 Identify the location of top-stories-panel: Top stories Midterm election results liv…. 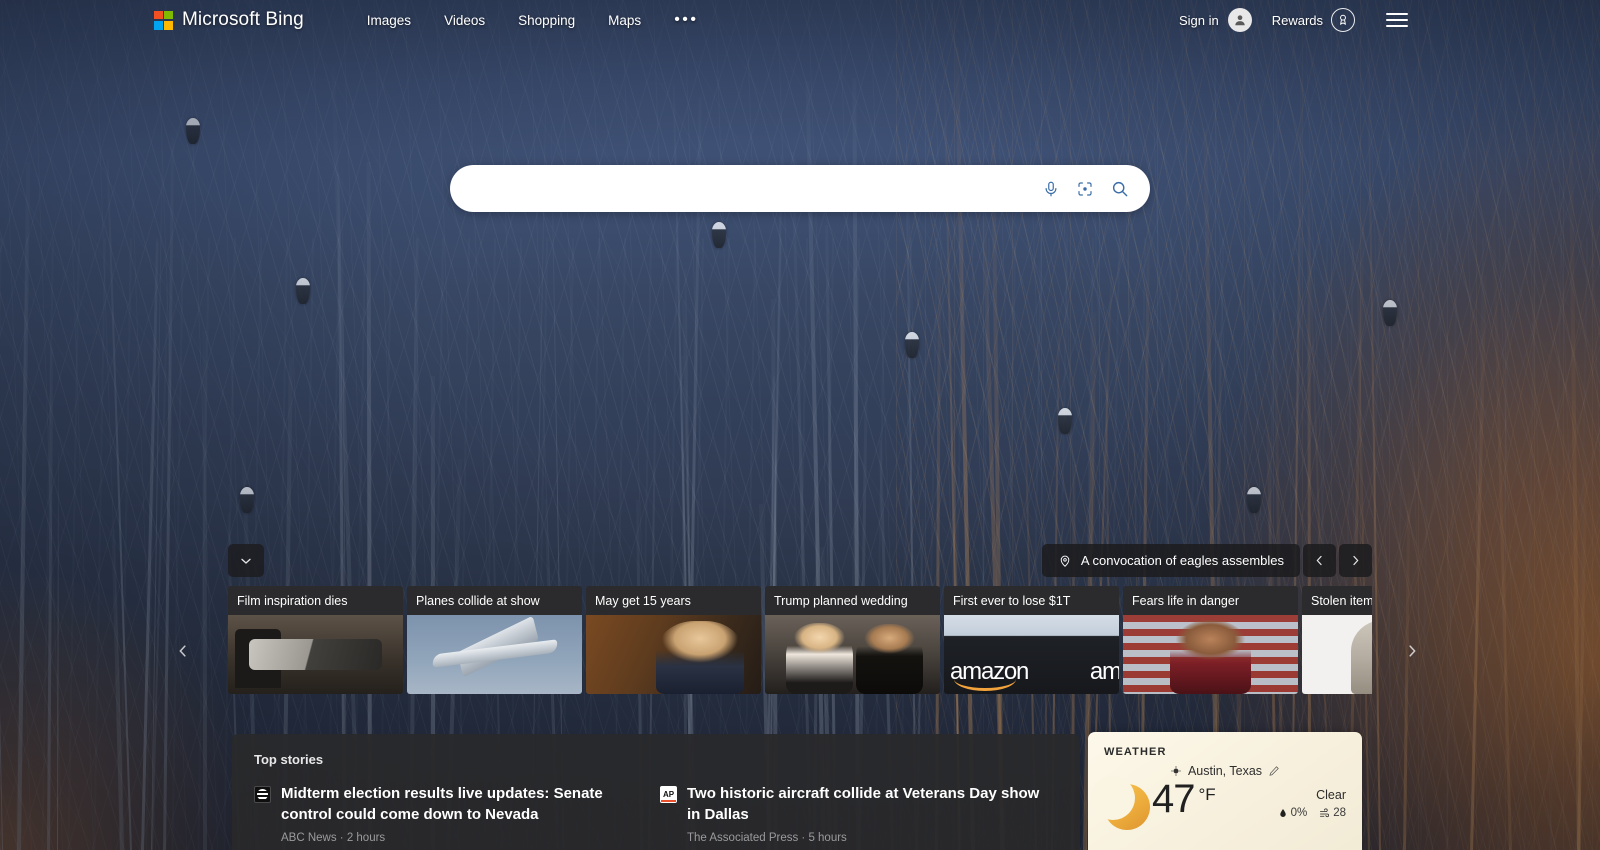
(656, 792).